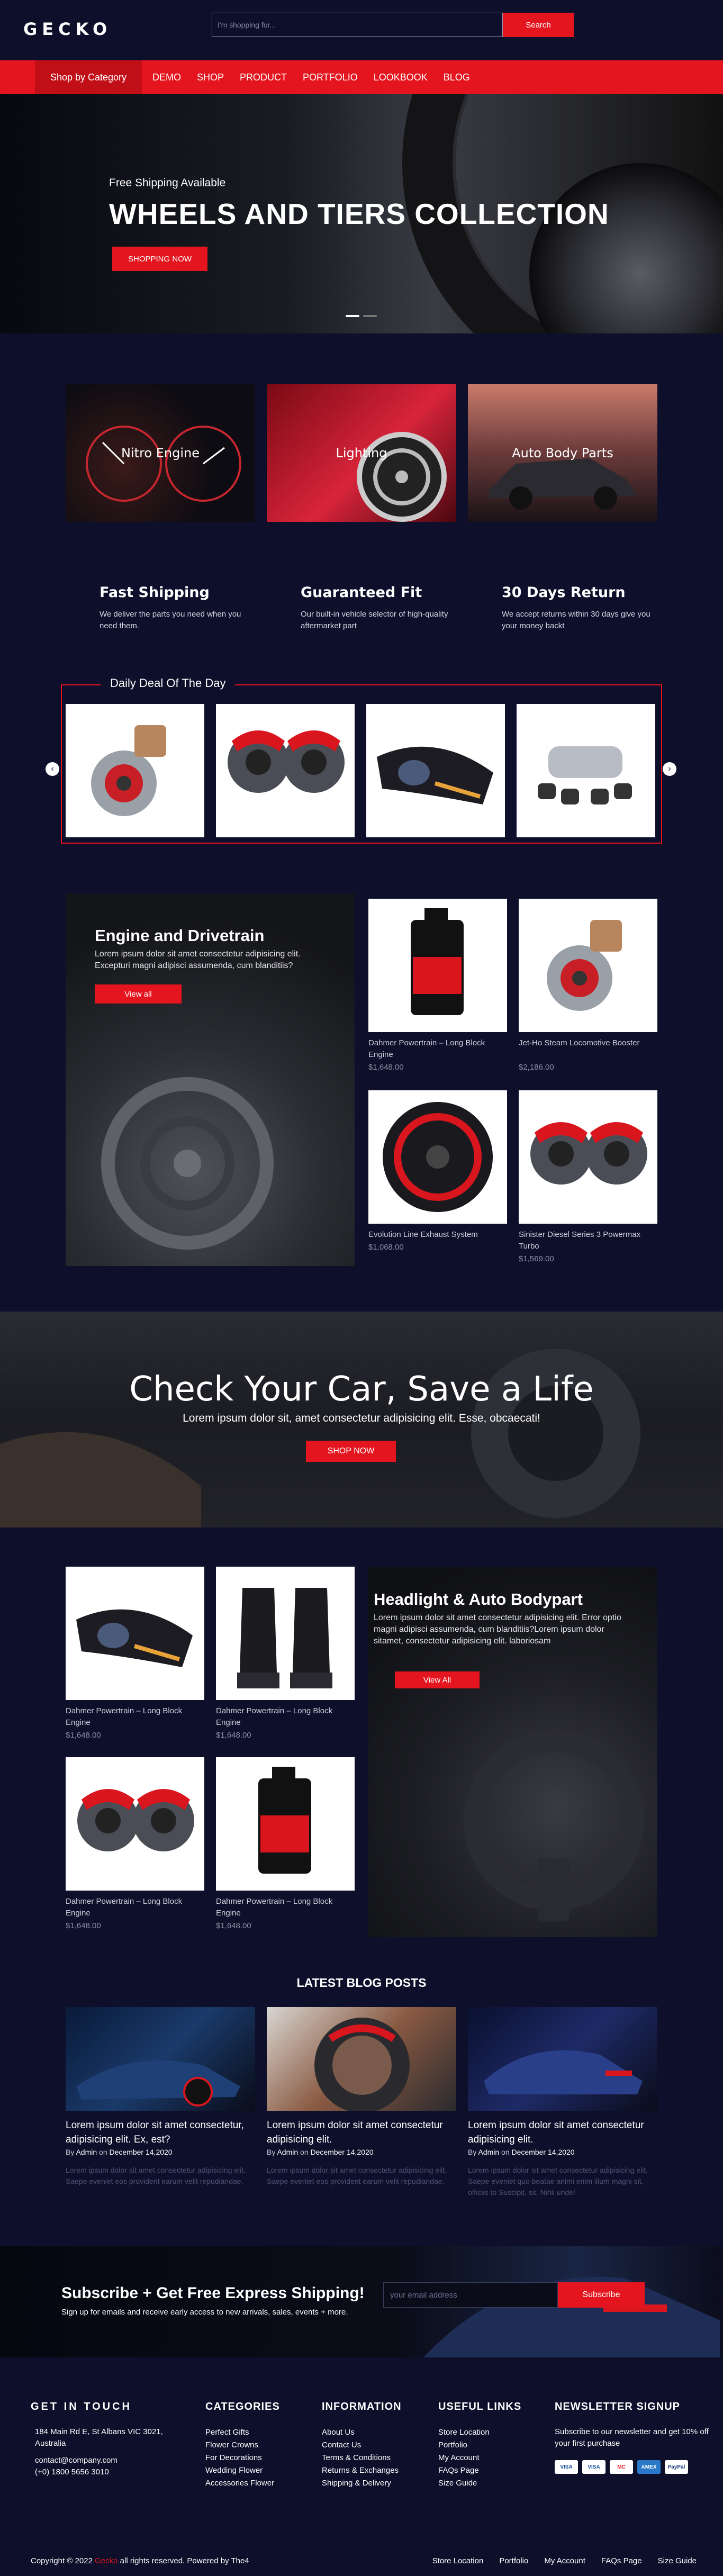  What do you see at coordinates (563, 2072) in the screenshot?
I see `blue-car-image` at bounding box center [563, 2072].